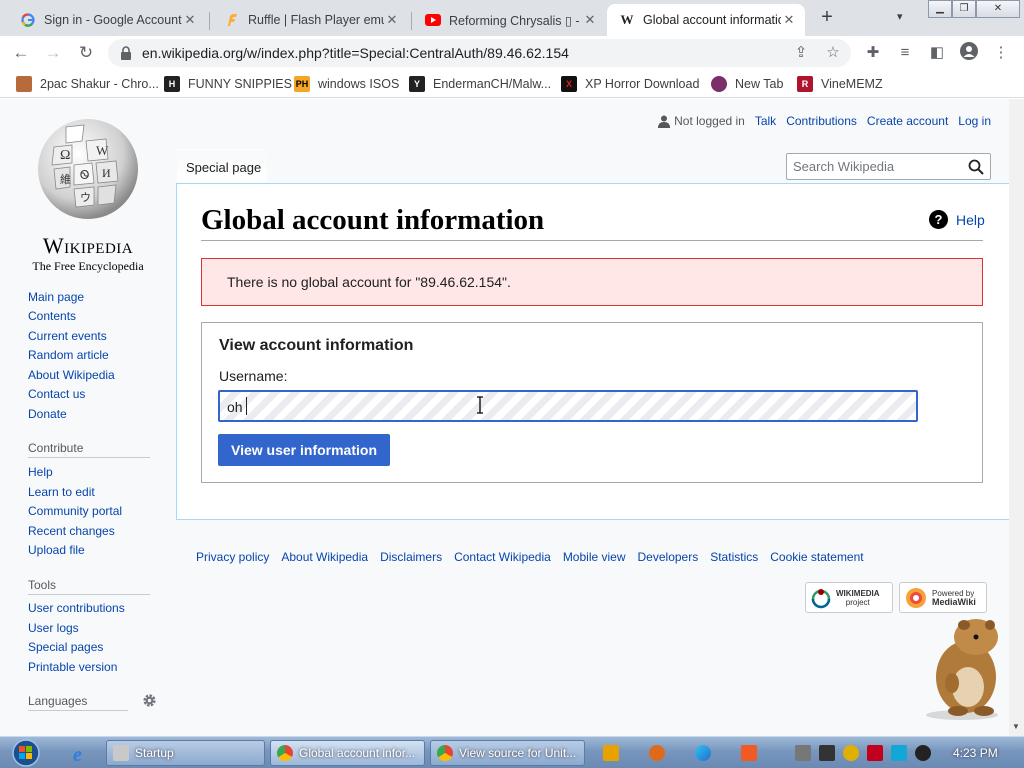 This screenshot has height=768, width=1024. Describe the element at coordinates (594, 557) in the screenshot. I see `footer-link-mobile-view: Mobile view` at that location.